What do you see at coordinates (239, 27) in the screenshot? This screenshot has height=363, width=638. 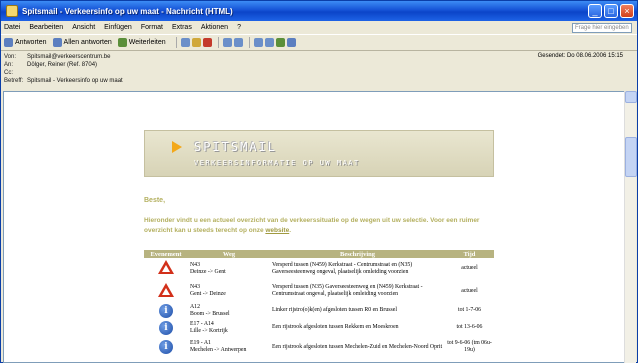 I see `menu-help: ?` at bounding box center [239, 27].